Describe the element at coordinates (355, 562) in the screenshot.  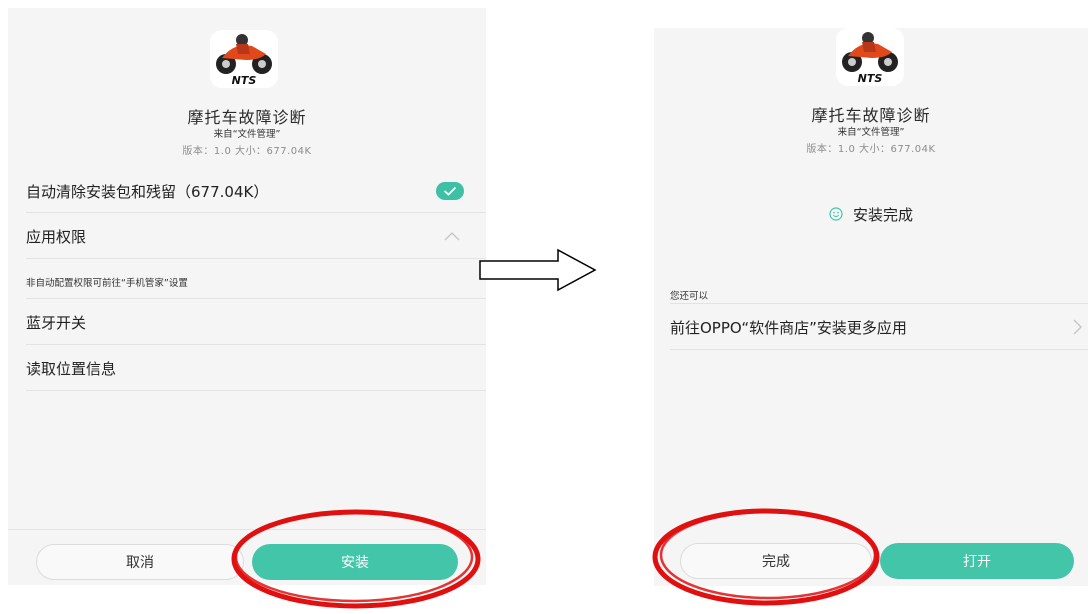
I see `install-button: 安装` at that location.